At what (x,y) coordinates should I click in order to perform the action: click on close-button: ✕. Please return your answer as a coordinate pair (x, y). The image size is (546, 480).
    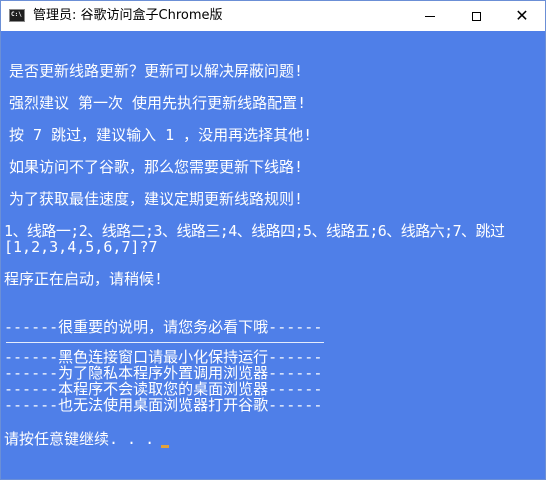
    Looking at the image, I should click on (522, 16).